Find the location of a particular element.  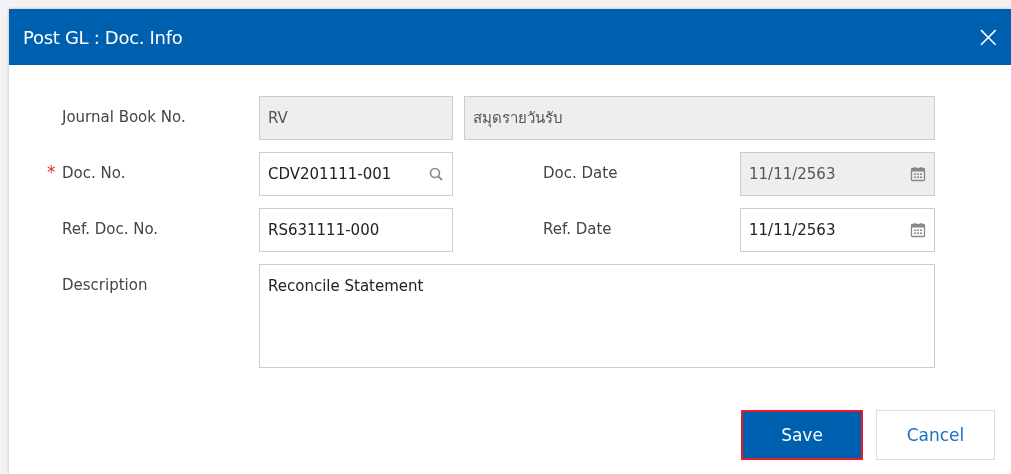

close-icon: × is located at coordinates (988, 37).